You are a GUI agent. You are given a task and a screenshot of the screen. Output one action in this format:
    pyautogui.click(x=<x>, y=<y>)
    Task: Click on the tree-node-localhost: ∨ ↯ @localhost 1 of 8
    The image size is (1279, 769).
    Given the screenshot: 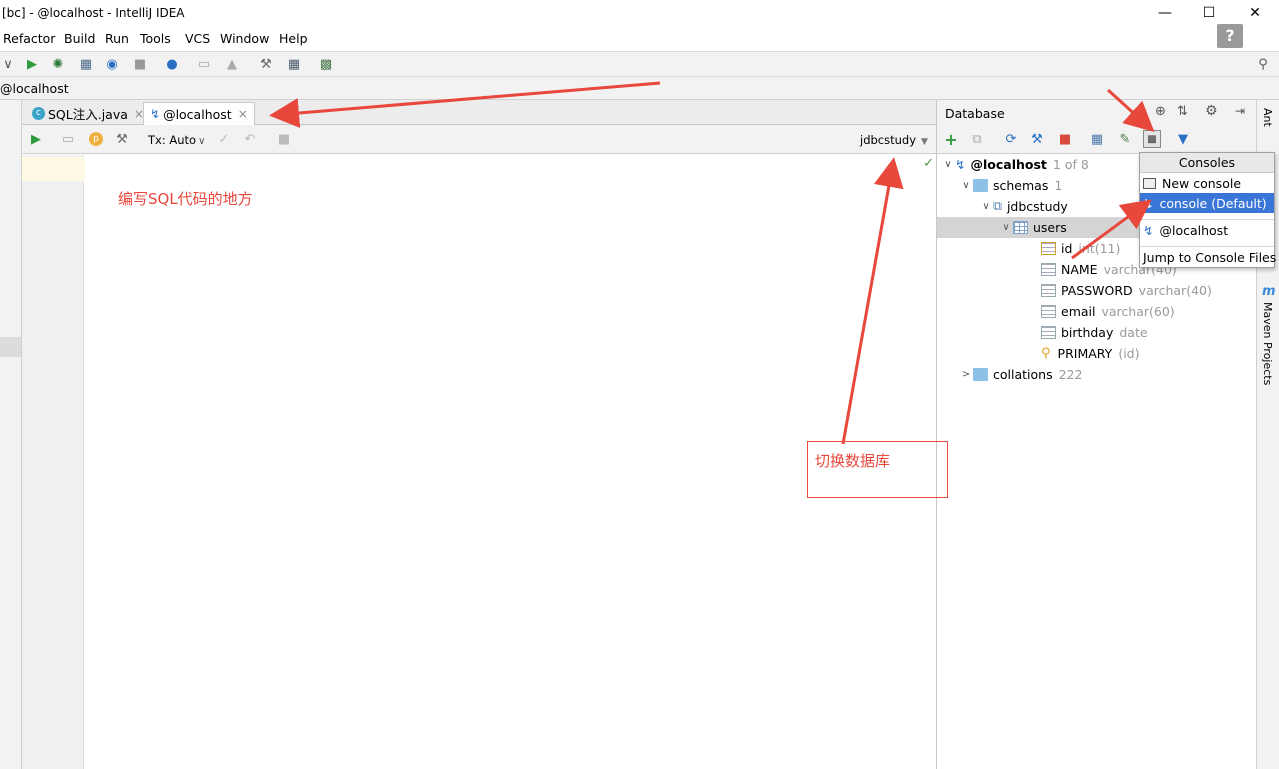 What is the action you would take?
    pyautogui.click(x=1014, y=164)
    